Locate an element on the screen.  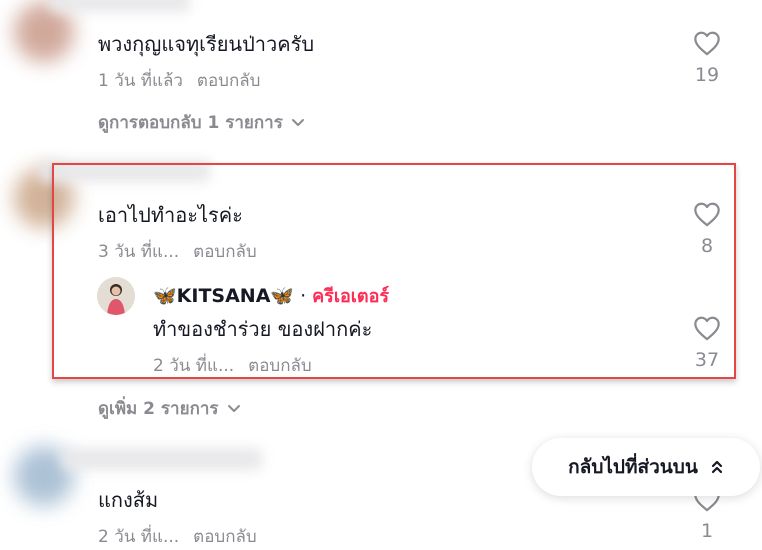
comment-meta: 2 วัน ที่แ... ตอบกลับ is located at coordinates (177, 536).